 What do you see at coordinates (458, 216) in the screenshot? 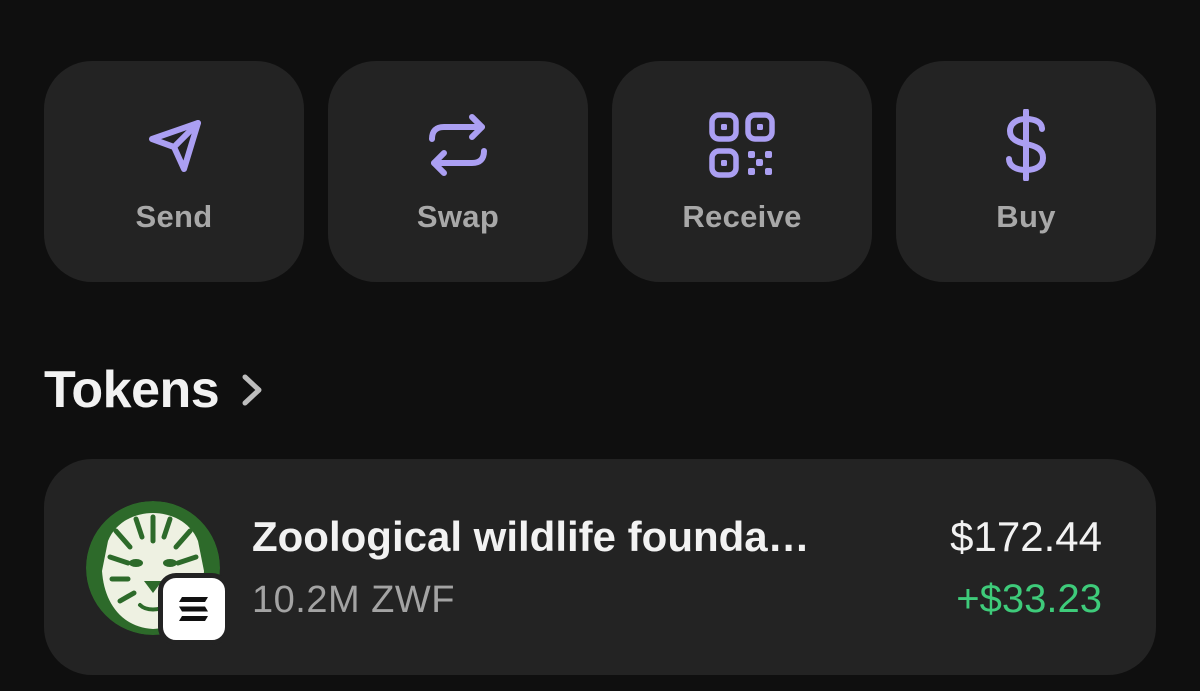
I see `swap-label: Swap` at bounding box center [458, 216].